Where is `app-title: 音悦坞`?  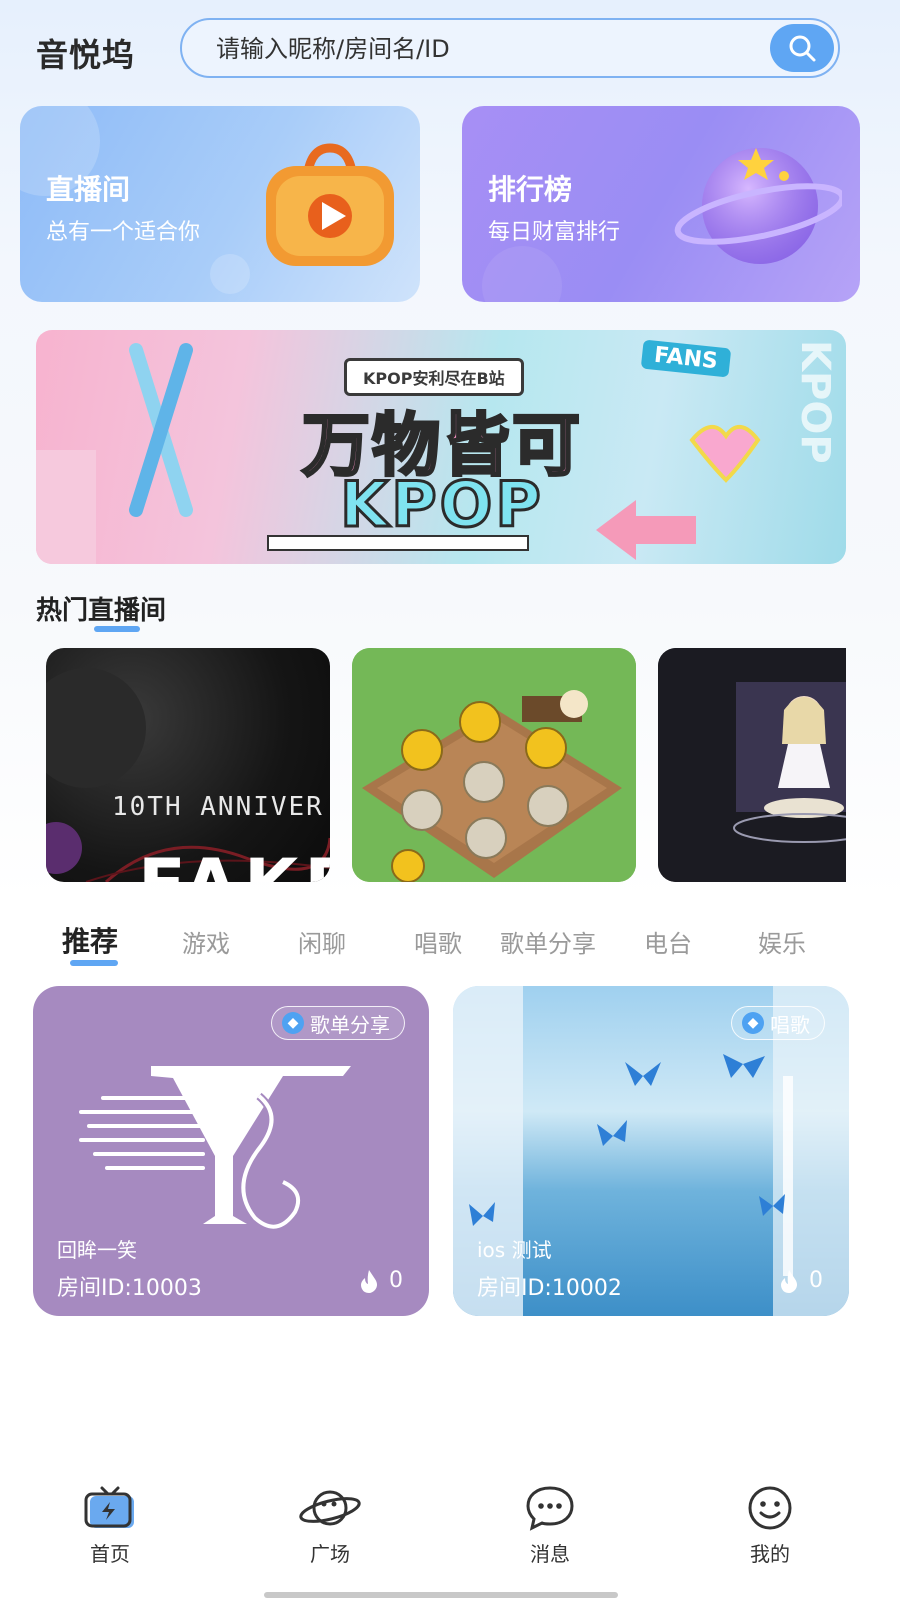 app-title: 音悦坞 is located at coordinates (86, 55).